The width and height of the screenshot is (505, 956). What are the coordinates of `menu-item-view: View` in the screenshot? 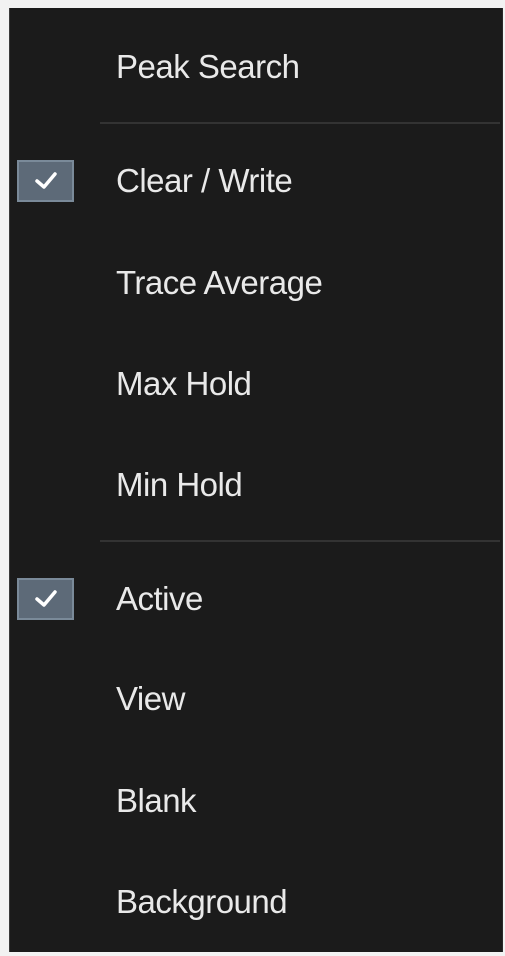 It's located at (256, 699).